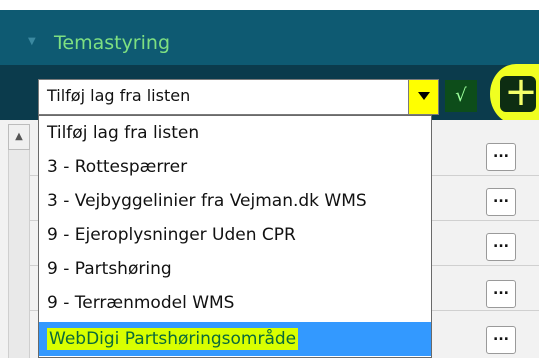  What do you see at coordinates (119, 95) in the screenshot?
I see `layer-select-value: Tilføj lag fra listen` at bounding box center [119, 95].